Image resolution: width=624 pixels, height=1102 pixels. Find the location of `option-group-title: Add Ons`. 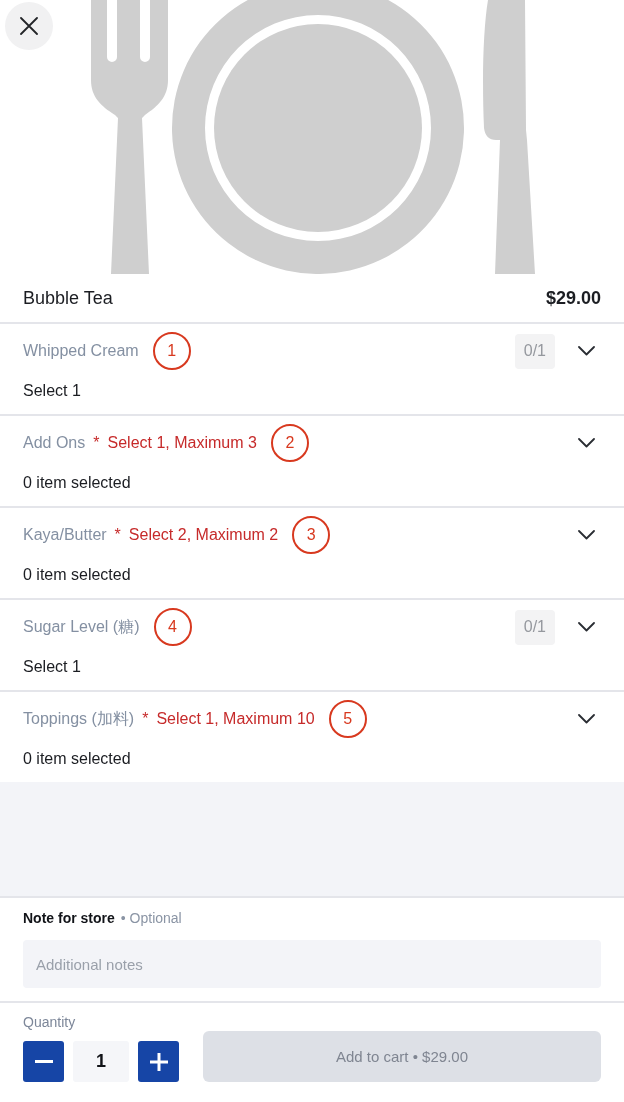

option-group-title: Add Ons is located at coordinates (54, 443).